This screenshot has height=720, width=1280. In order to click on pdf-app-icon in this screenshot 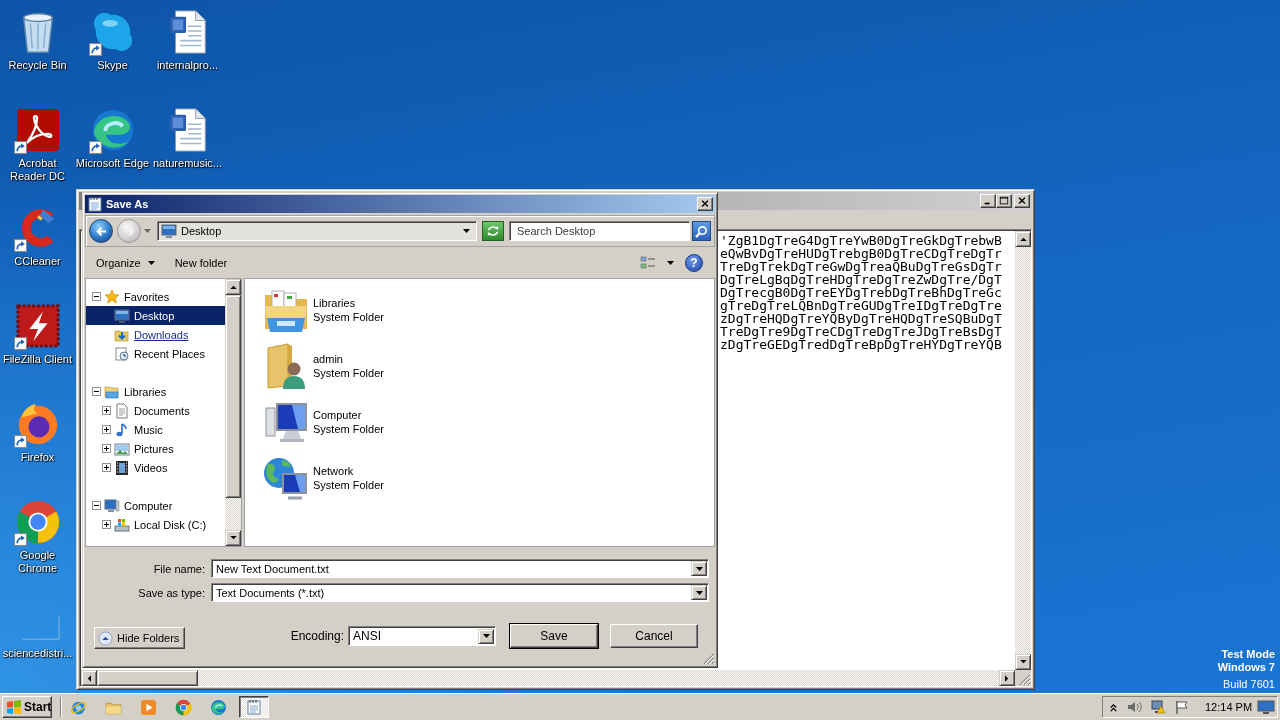, I will do `click(37, 130)`.